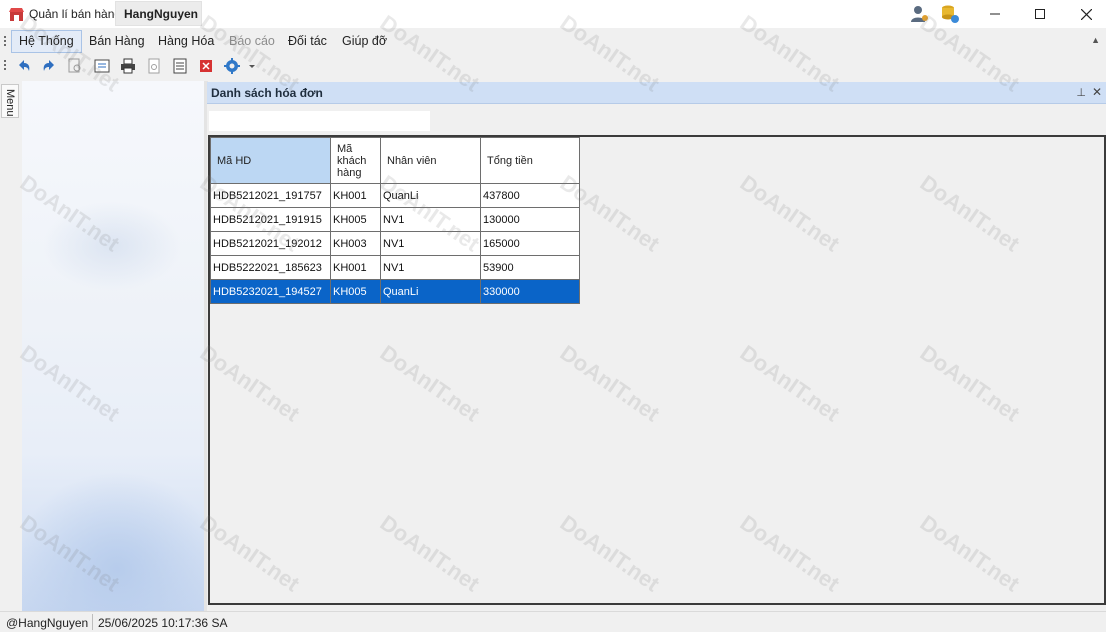 Image resolution: width=1106 pixels, height=632 pixels. Describe the element at coordinates (11, 346) in the screenshot. I see `left-dock-strip` at that location.